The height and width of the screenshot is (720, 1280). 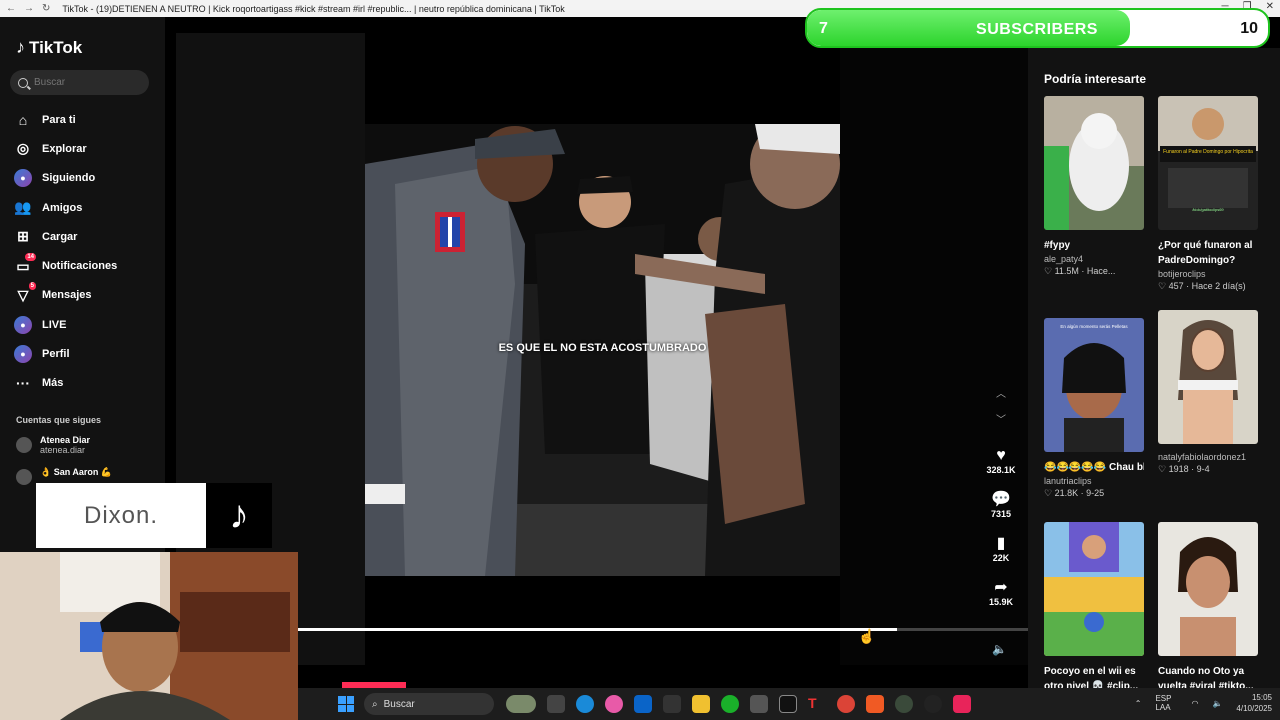 What do you see at coordinates (521, 704) in the screenshot?
I see `widgets-icon` at bounding box center [521, 704].